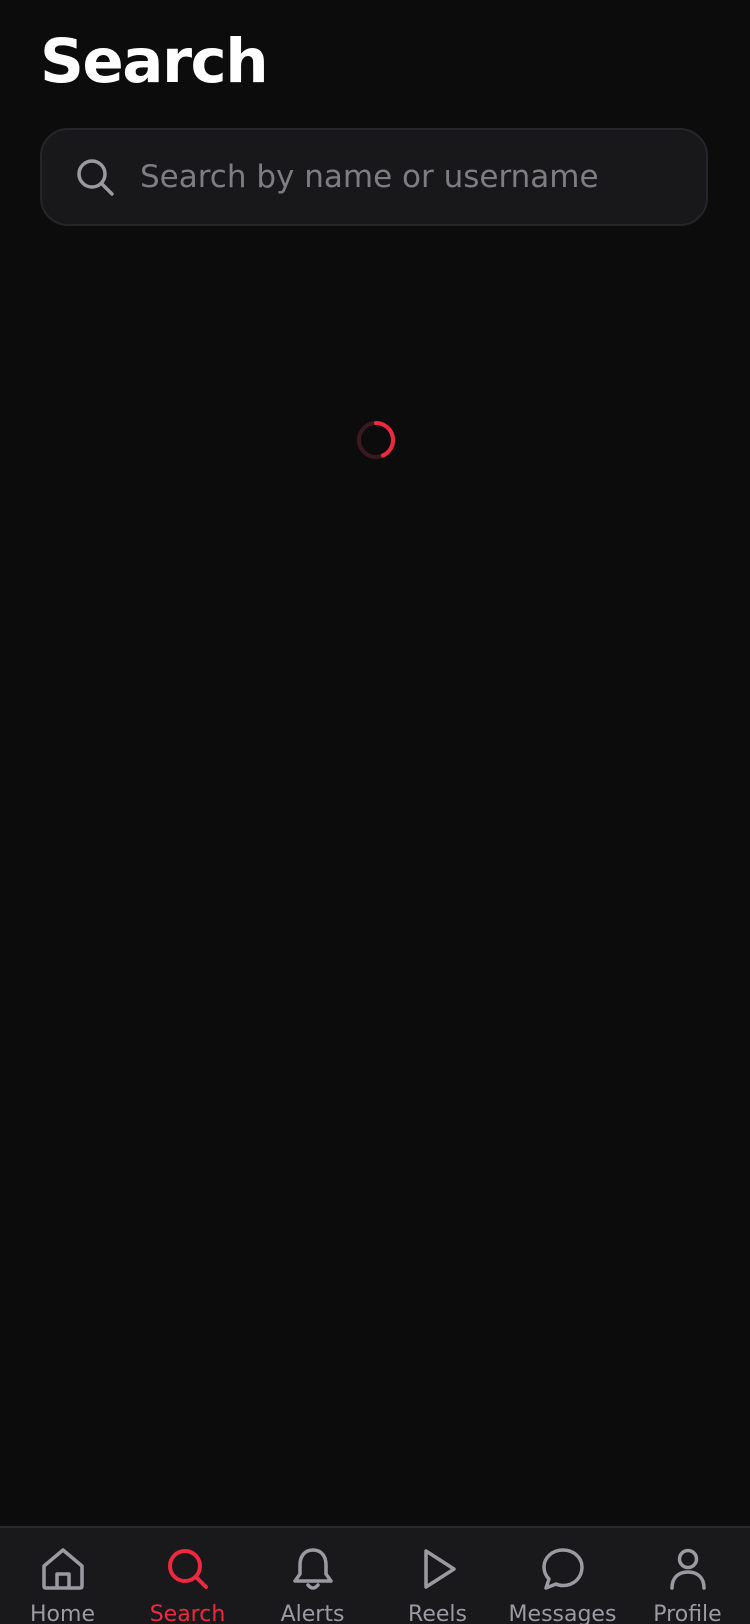 The width and height of the screenshot is (750, 1624). I want to click on nav-label-messages: Messages, so click(562, 1613).